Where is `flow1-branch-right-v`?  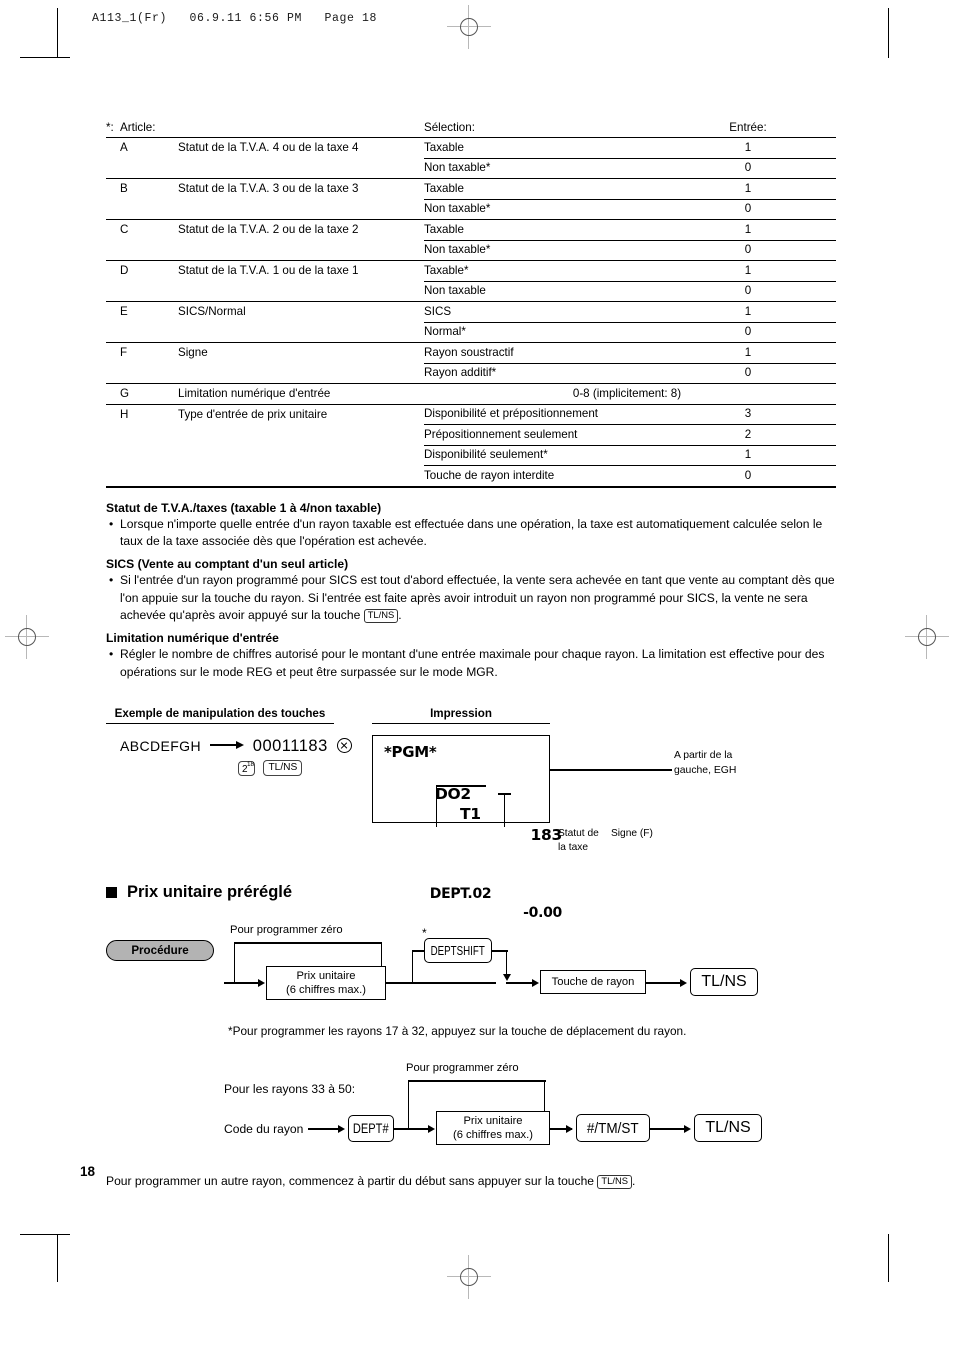 flow1-branch-right-v is located at coordinates (507, 963).